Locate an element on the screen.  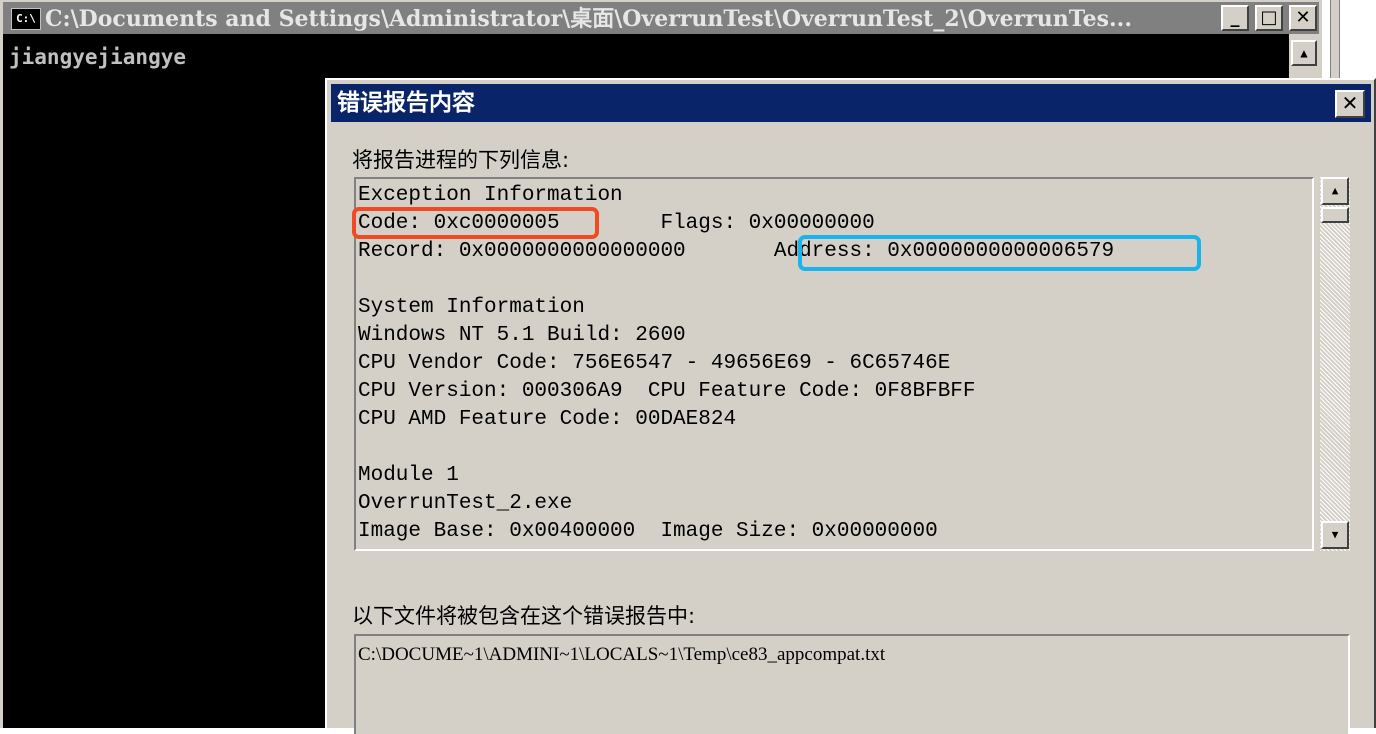
report-info-label: 将报告进程的下列信息: is located at coordinates (461, 160).